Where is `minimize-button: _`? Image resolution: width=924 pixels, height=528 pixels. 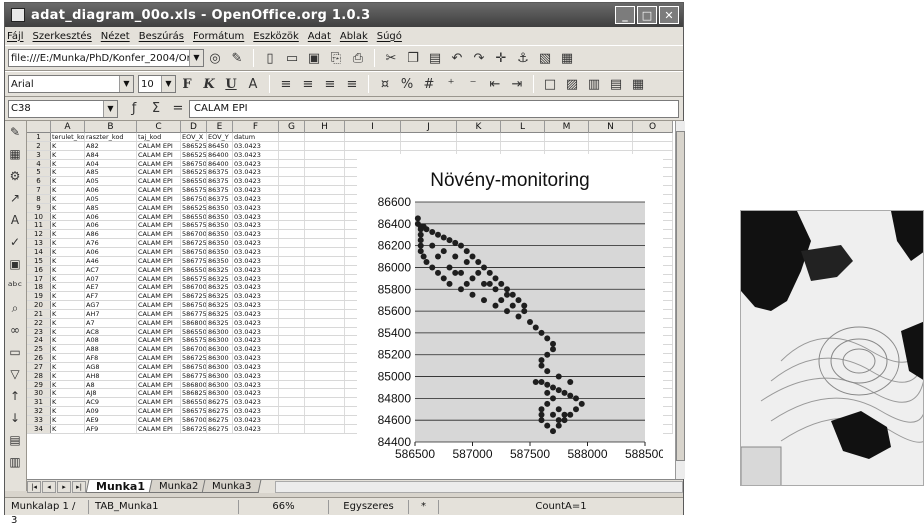 minimize-button: _ is located at coordinates (625, 15).